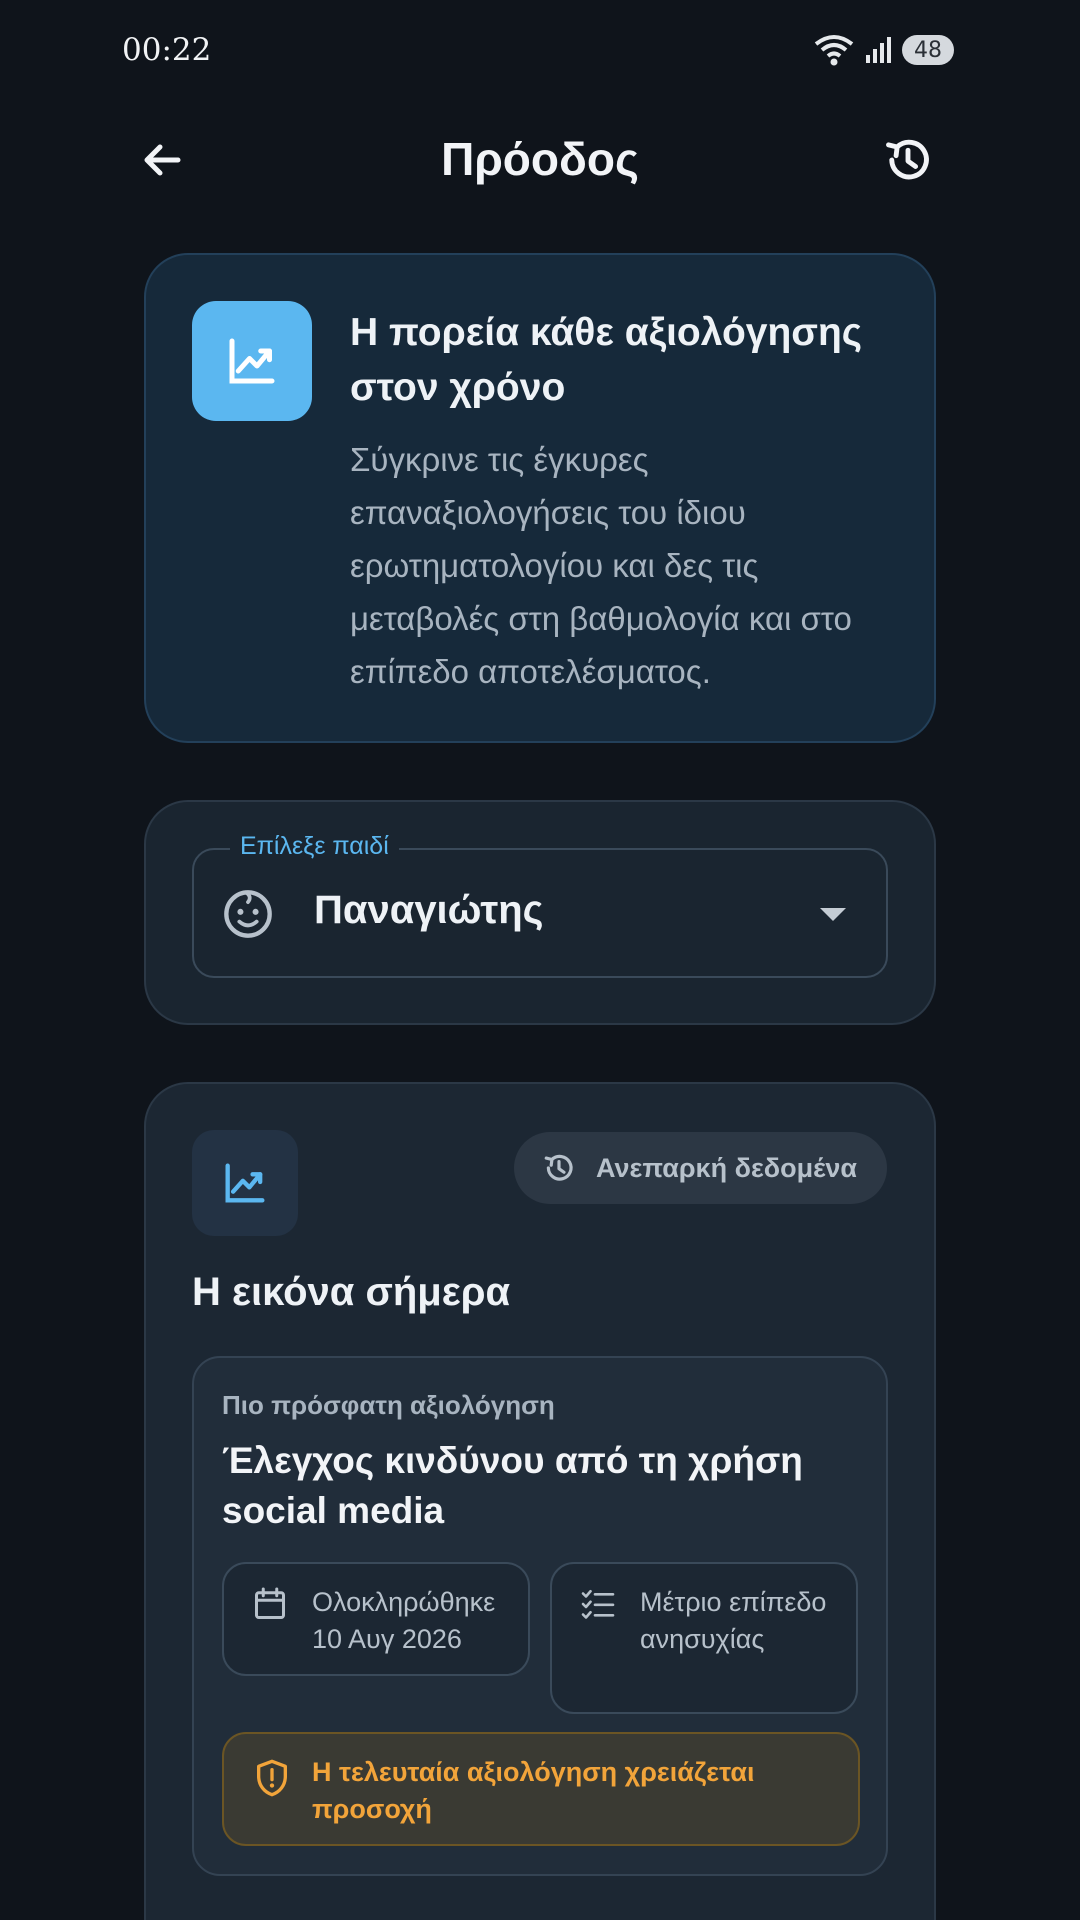 This screenshot has height=1920, width=1080. What do you see at coordinates (540, 50) in the screenshot?
I see `status-bar: 00:22 48` at bounding box center [540, 50].